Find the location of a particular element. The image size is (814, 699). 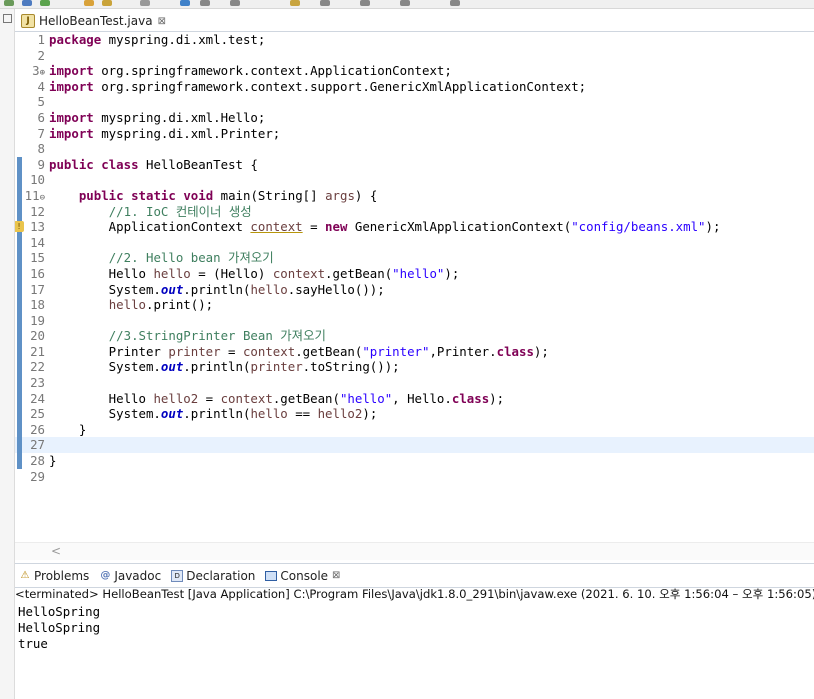

code-token: "hello" is located at coordinates (366, 398).